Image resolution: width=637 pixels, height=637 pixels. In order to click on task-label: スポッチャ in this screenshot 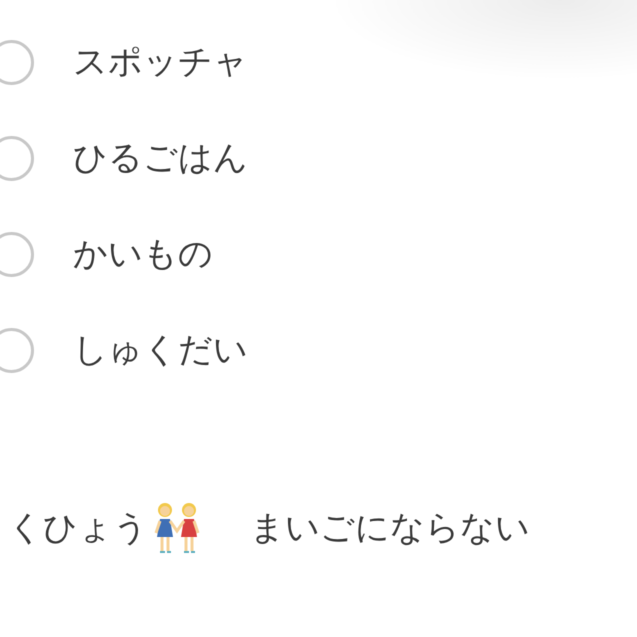, I will do `click(160, 62)`.